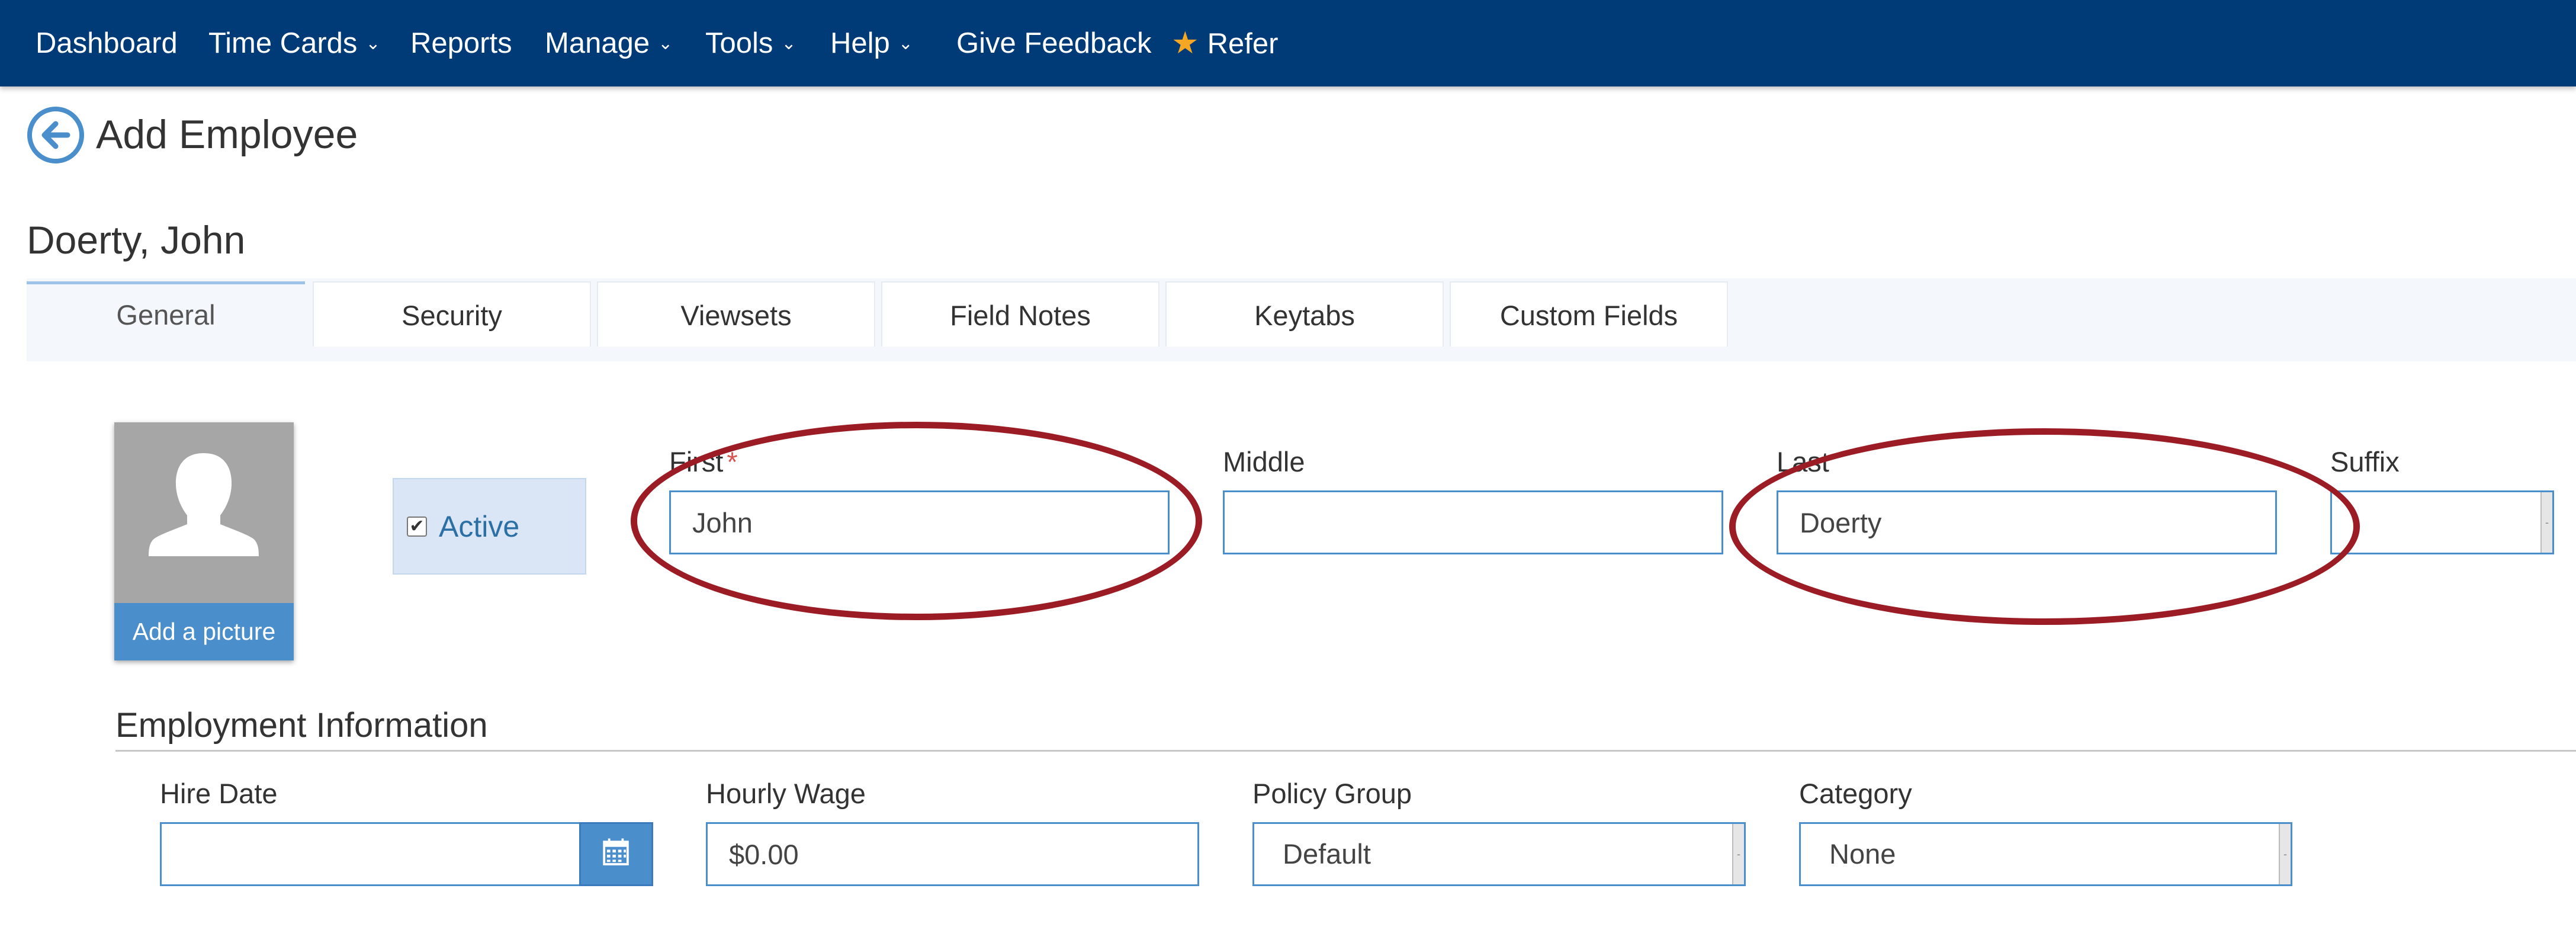  I want to click on nav-time-cards: Time Cards ⌄, so click(294, 43).